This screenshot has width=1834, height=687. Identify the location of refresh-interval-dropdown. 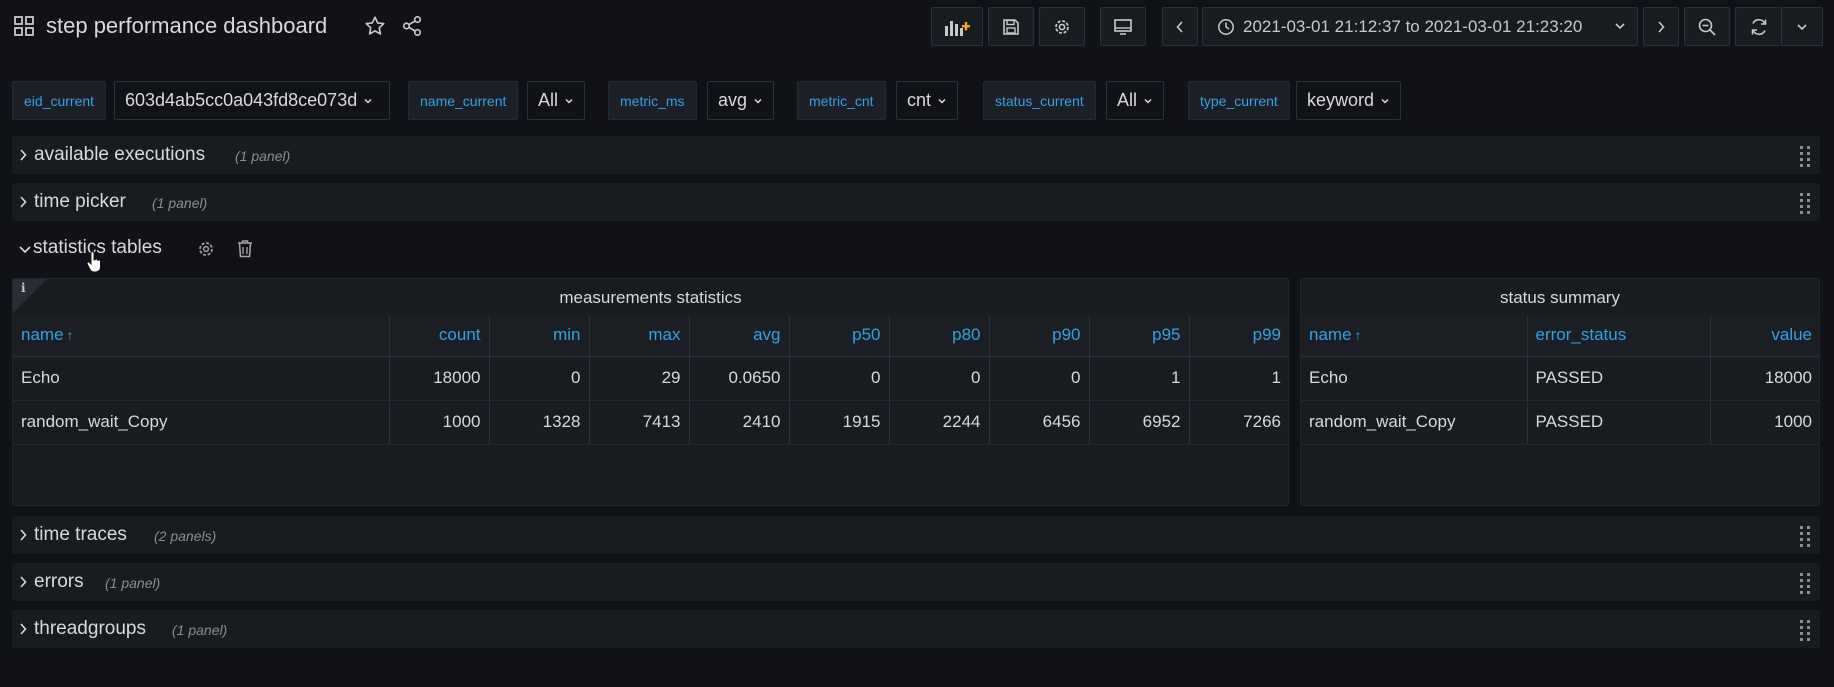
(1802, 26).